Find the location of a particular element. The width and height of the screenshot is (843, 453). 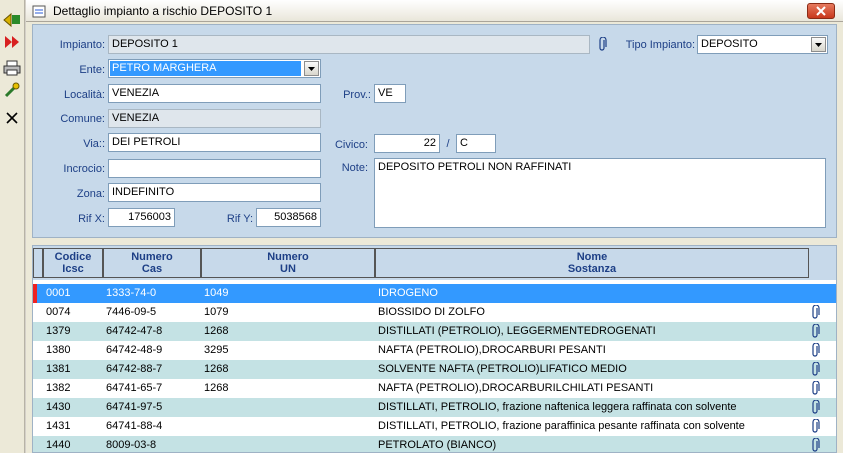

table-row: 1440 8009-03-8 PETROLATO (BIANCO) is located at coordinates (434, 444).